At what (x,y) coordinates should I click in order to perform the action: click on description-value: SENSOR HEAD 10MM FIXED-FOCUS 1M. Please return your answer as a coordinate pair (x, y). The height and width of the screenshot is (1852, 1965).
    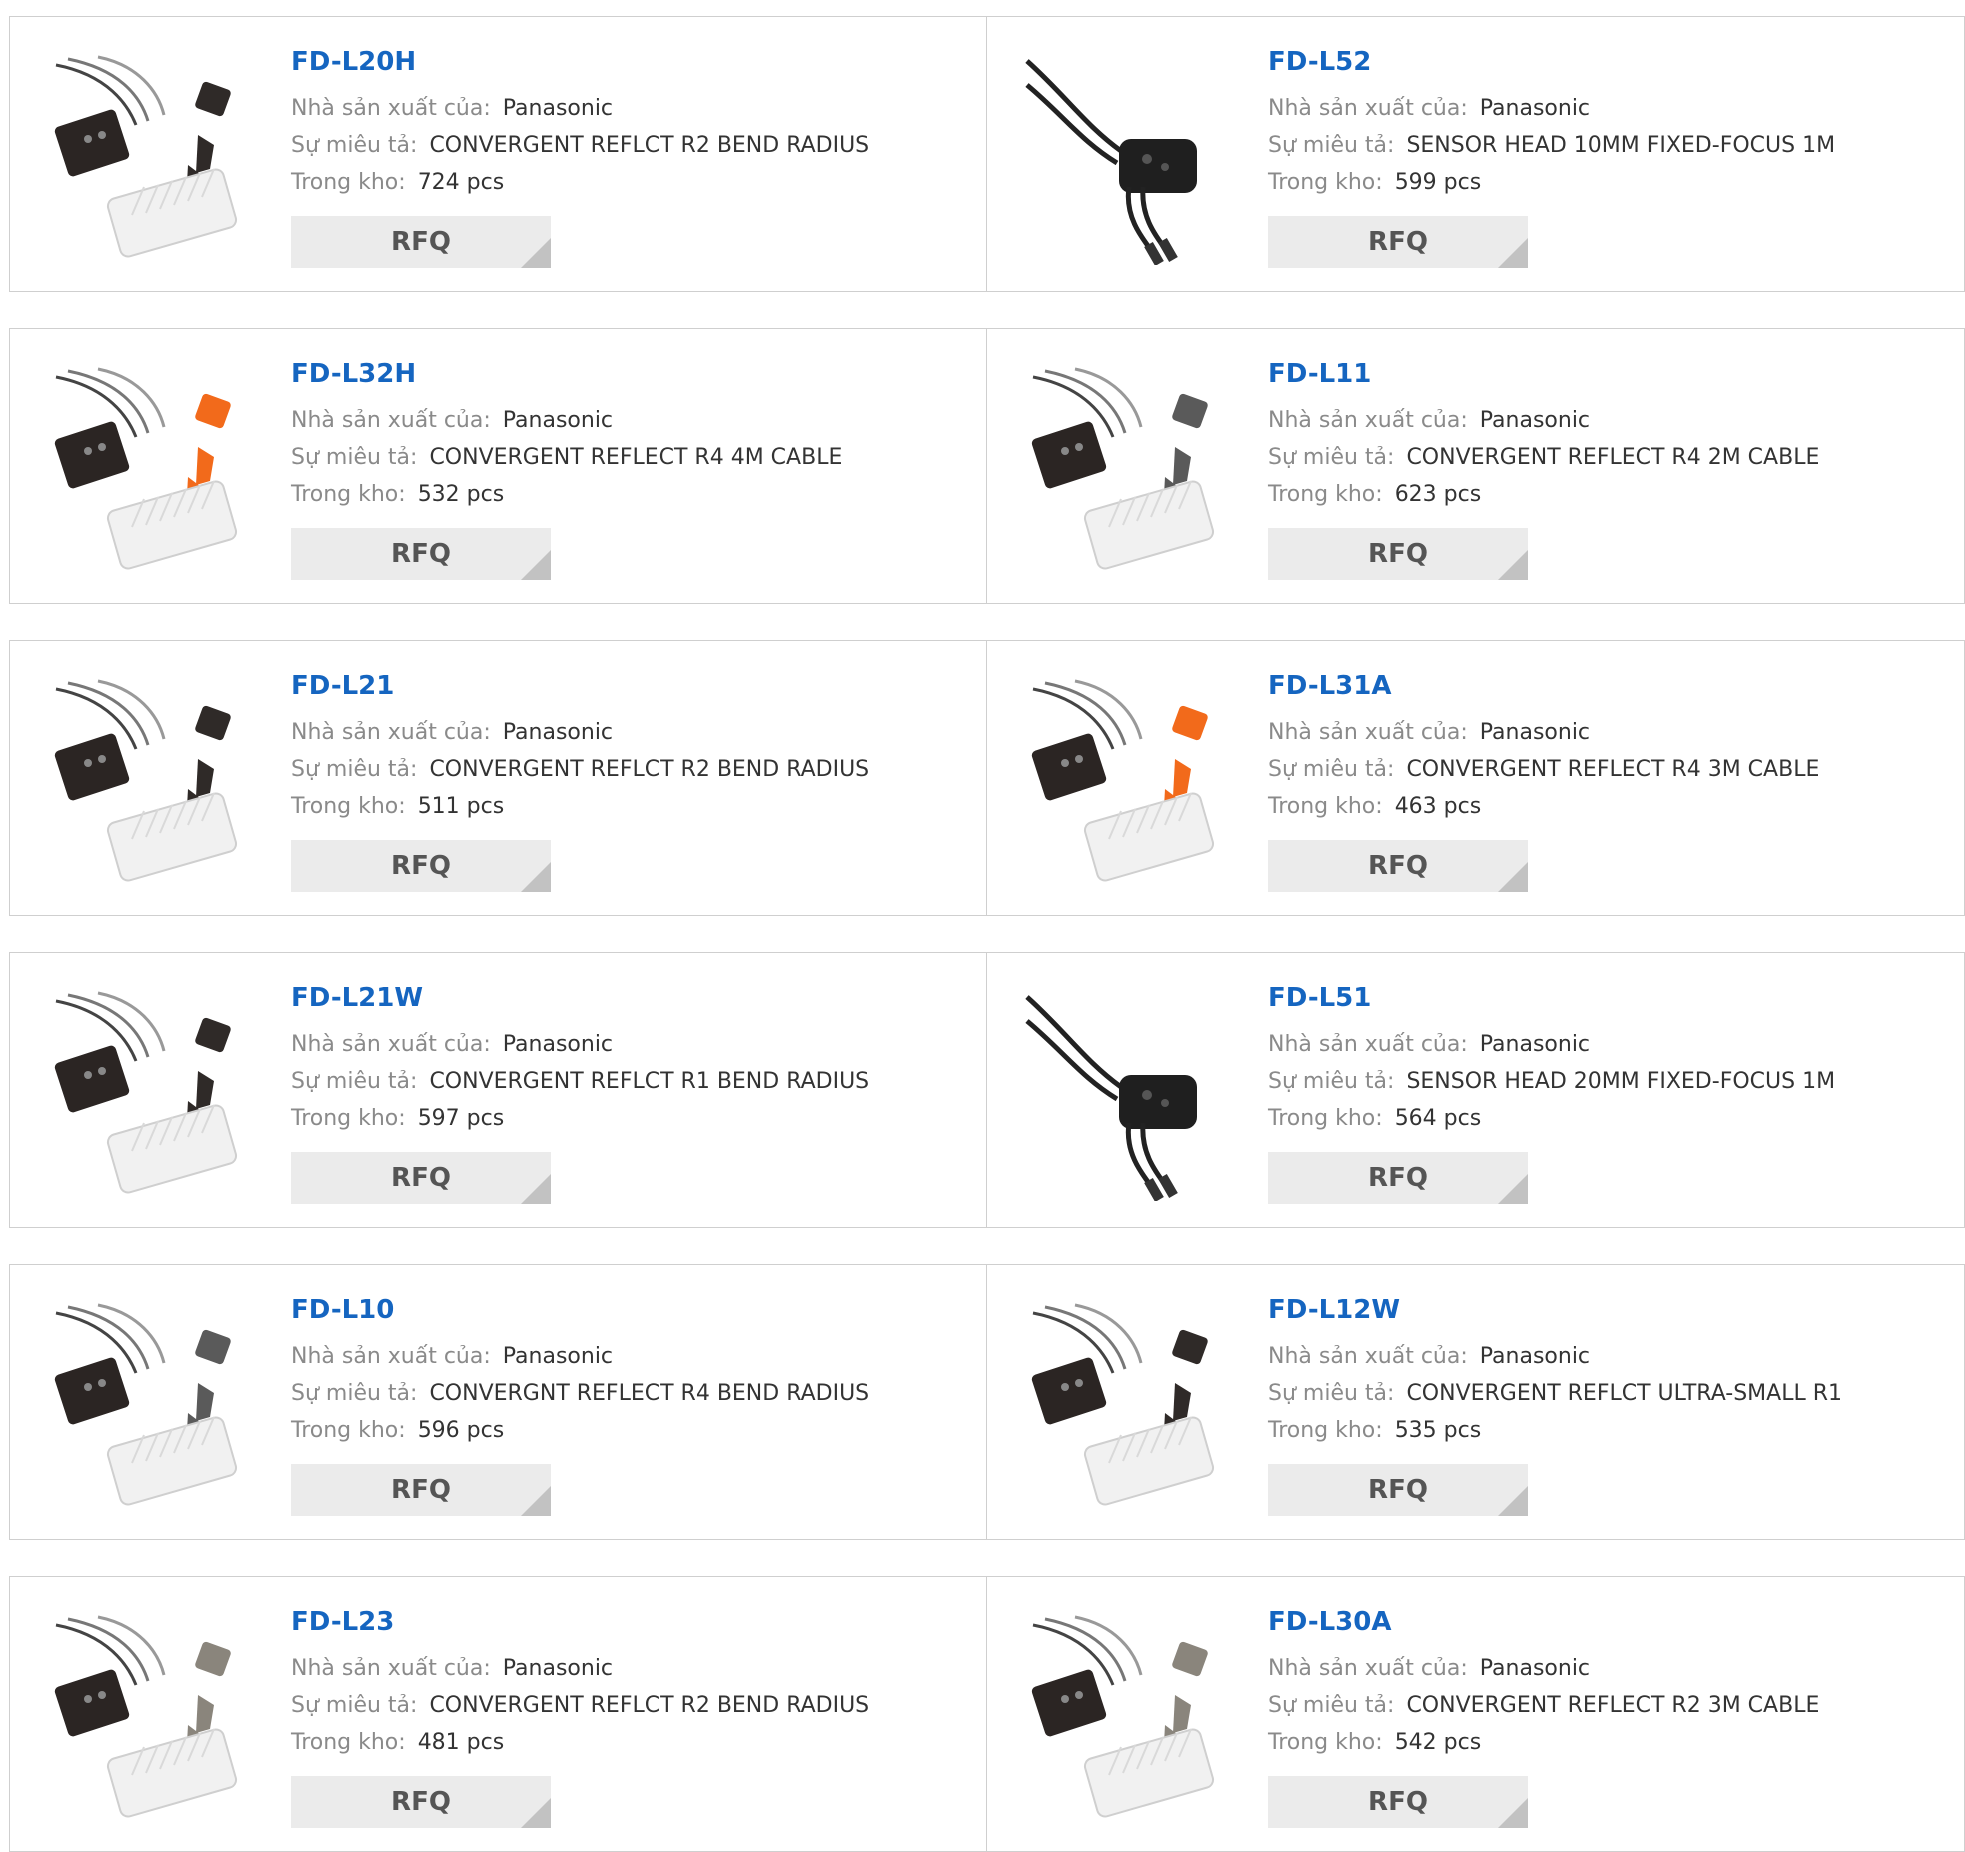
    Looking at the image, I should click on (1621, 145).